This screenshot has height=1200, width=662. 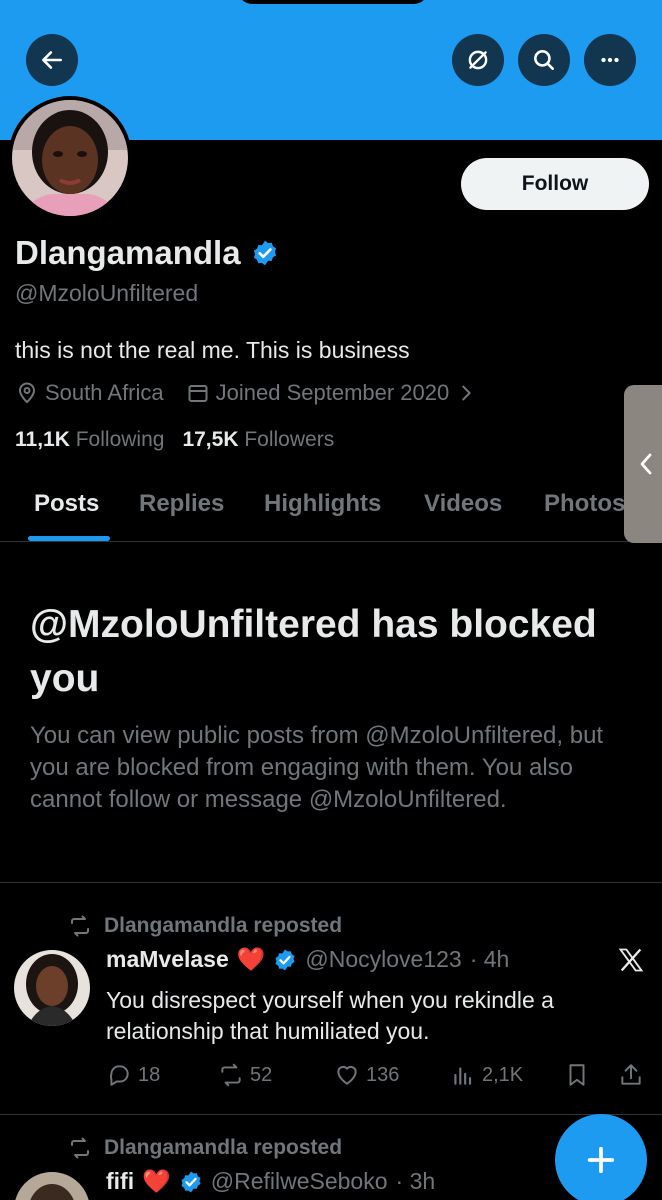 What do you see at coordinates (261, 1074) in the screenshot?
I see `repost-count: 52` at bounding box center [261, 1074].